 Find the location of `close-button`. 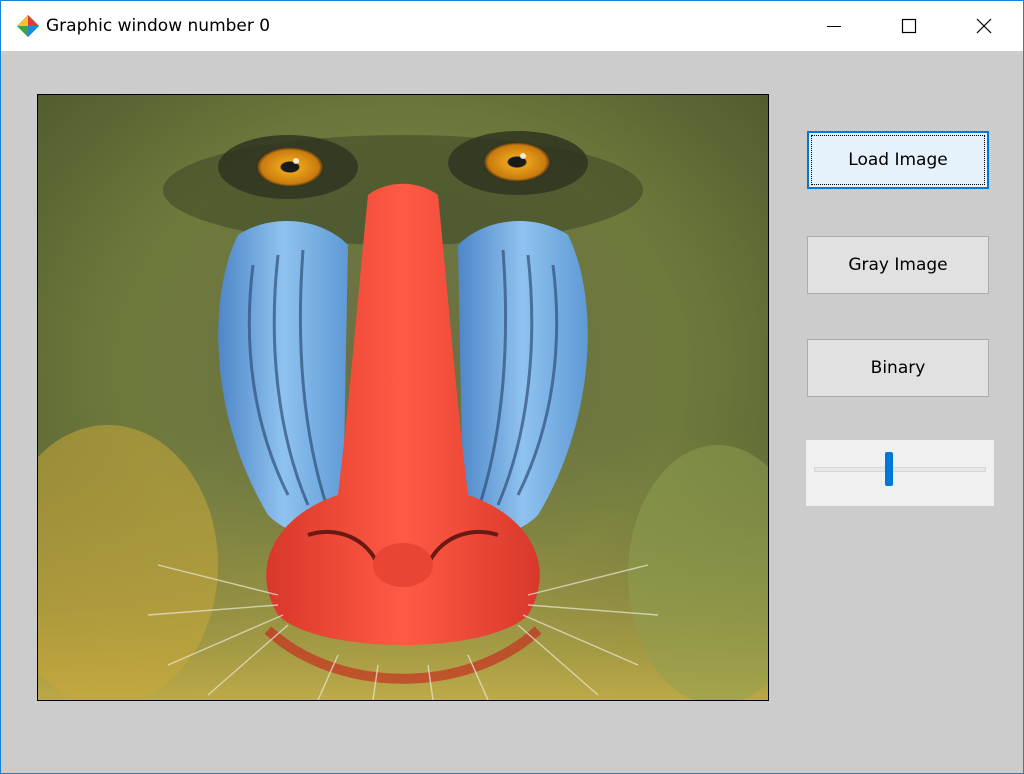

close-button is located at coordinates (984, 26).